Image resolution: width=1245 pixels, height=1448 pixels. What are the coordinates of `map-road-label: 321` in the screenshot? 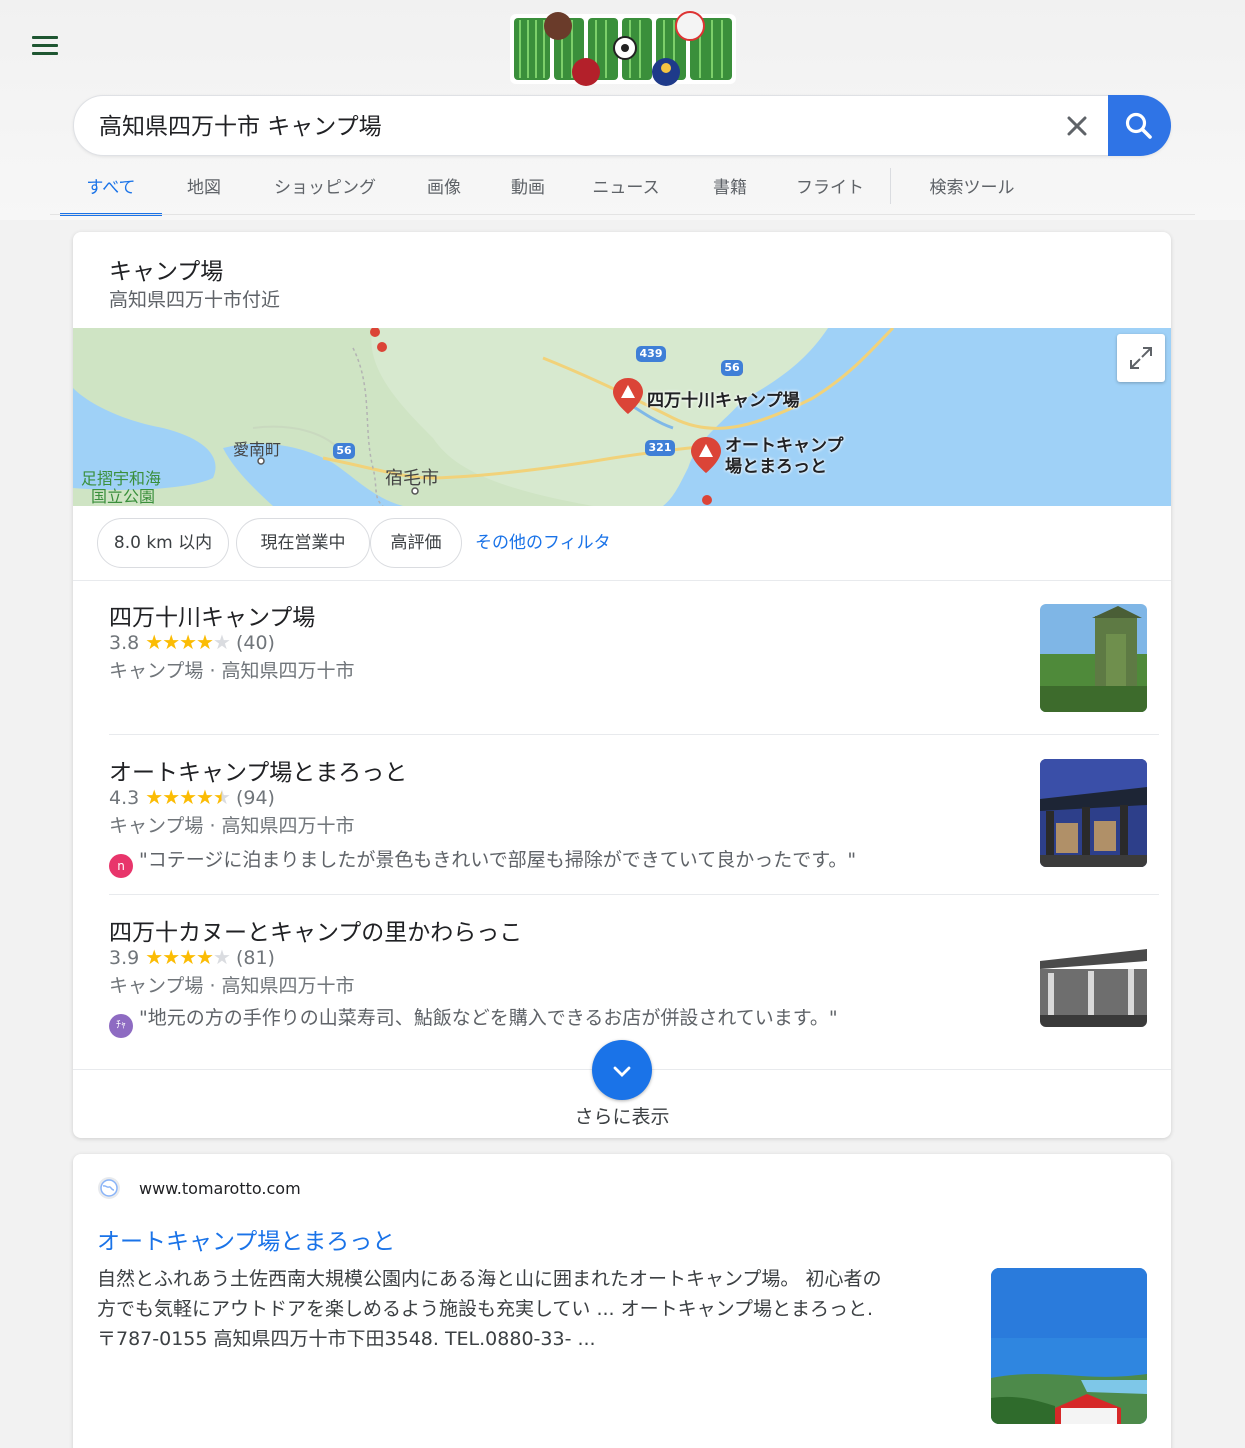 It's located at (660, 447).